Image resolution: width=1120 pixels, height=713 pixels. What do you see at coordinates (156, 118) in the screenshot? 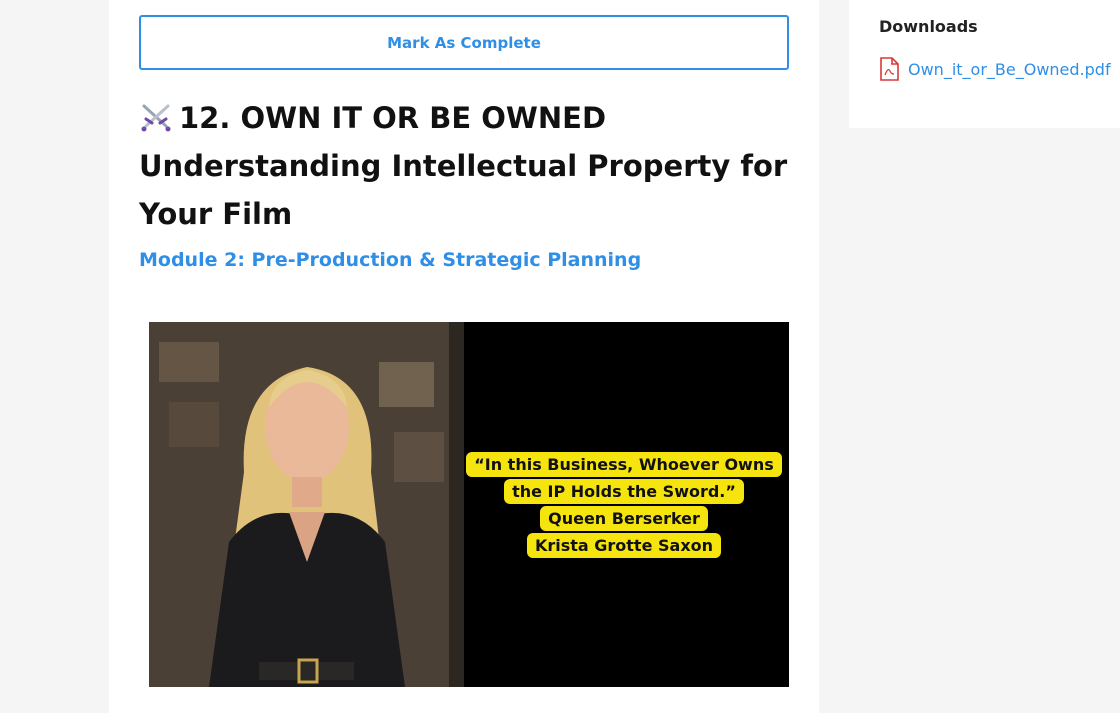
I see `crossed-swords-icon` at bounding box center [156, 118].